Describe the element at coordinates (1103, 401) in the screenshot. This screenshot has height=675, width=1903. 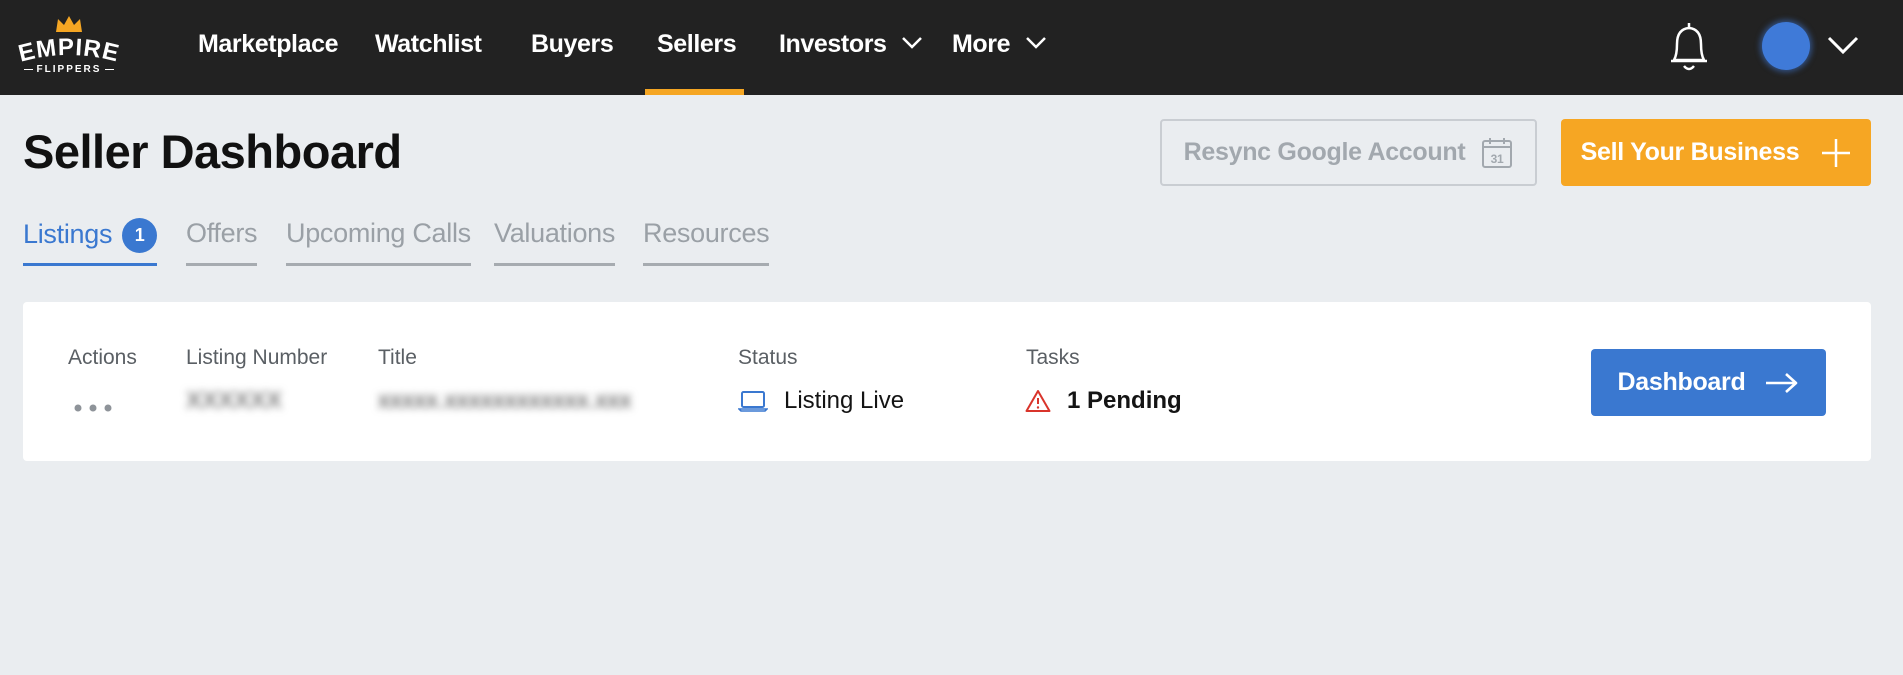
I see `pending-tasks: 1 Pending` at that location.